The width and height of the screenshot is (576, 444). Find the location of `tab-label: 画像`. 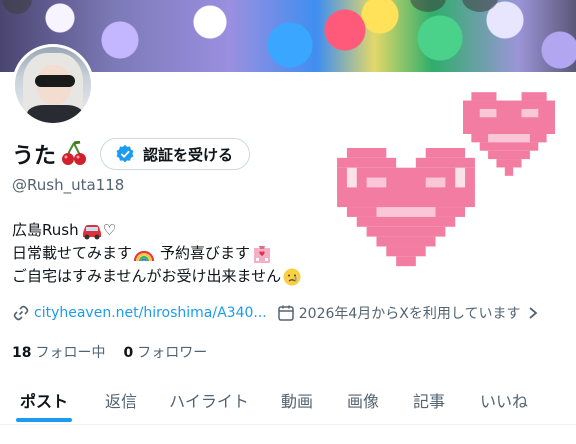

tab-label: 画像 is located at coordinates (362, 401).